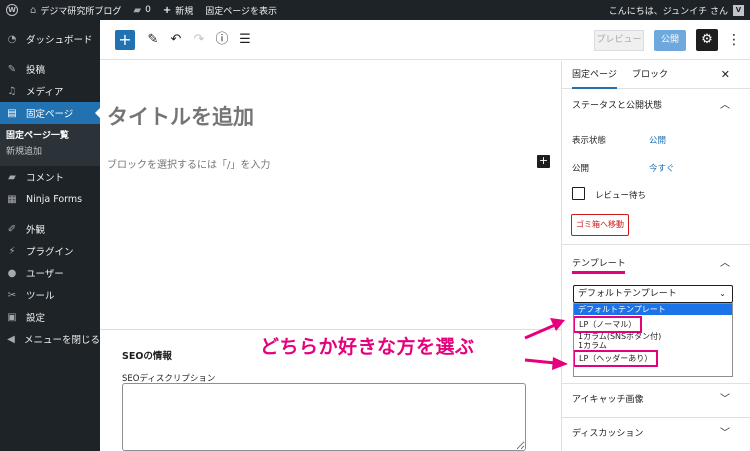  What do you see at coordinates (12, 199) in the screenshot?
I see `form-icon: ▦` at bounding box center [12, 199].